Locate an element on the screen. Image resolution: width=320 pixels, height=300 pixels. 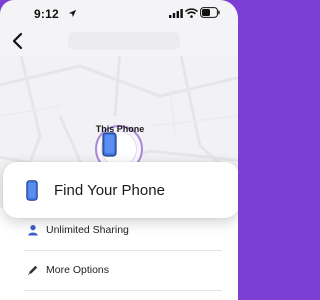
find-your-phone-label: Find Your Phone is located at coordinates (109, 190).